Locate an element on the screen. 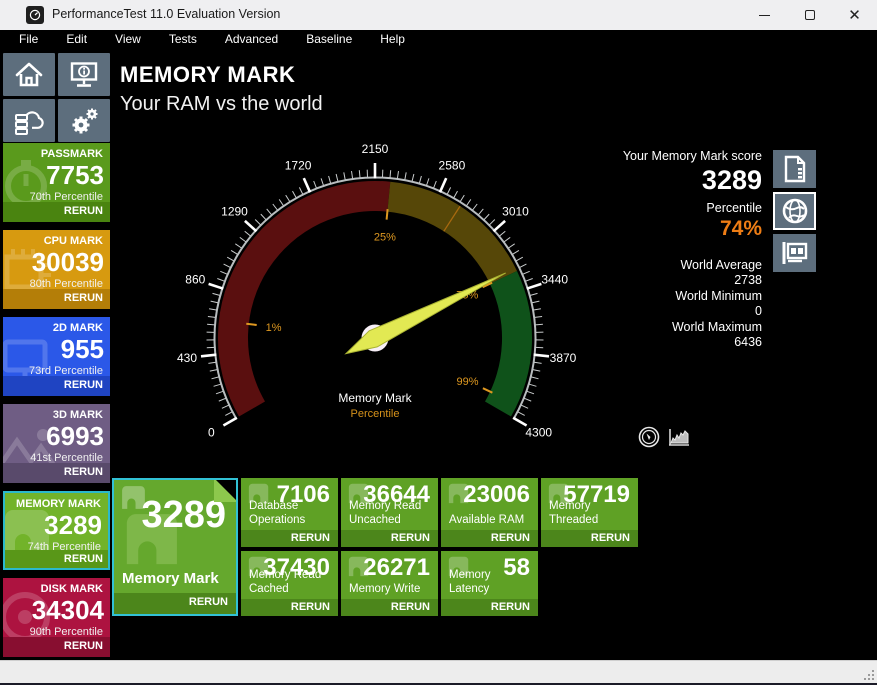  menu-advanced: Advanced is located at coordinates (251, 39).